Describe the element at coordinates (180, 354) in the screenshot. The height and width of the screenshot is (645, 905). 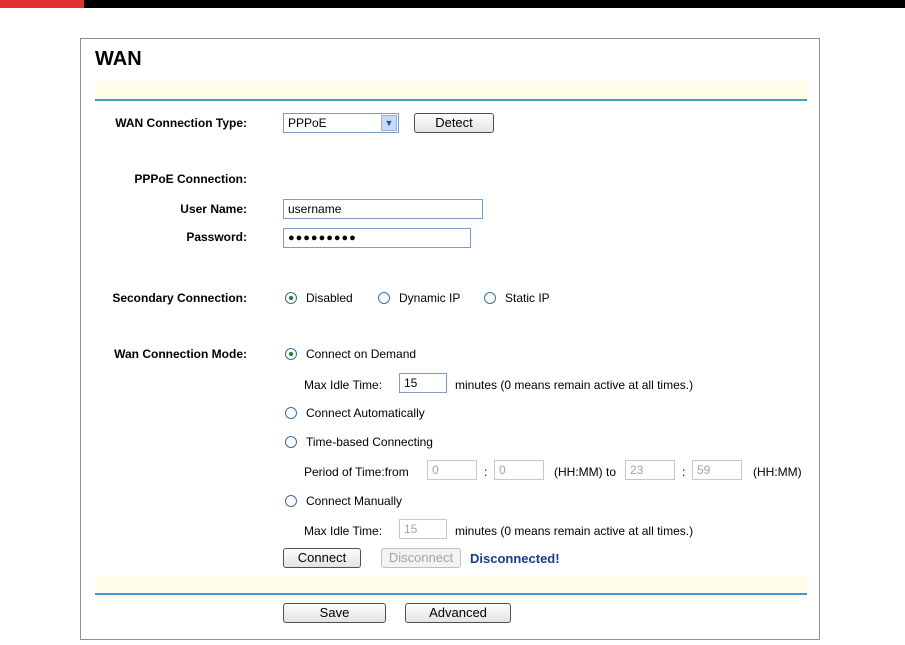
I see `connection-mode-label: Wan Connection Mode:` at that location.